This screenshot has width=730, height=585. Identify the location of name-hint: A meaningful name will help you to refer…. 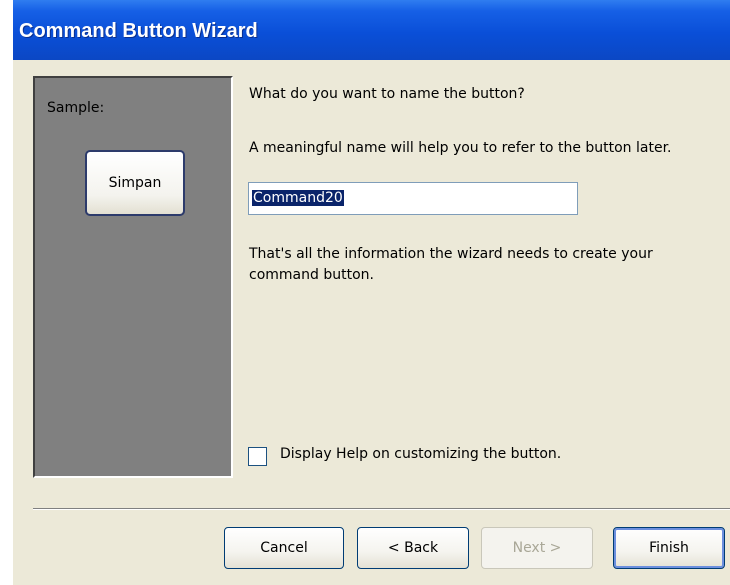
(460, 148).